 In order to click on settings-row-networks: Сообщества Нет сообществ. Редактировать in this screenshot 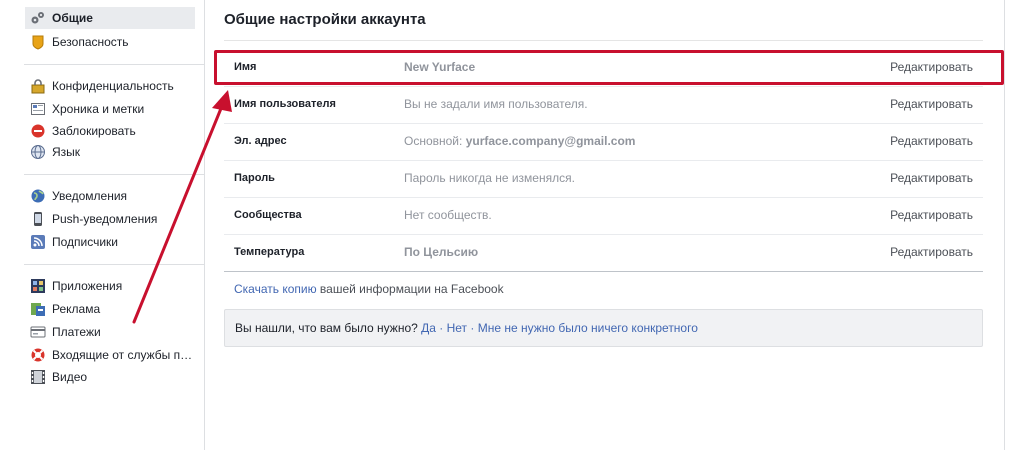, I will do `click(603, 216)`.